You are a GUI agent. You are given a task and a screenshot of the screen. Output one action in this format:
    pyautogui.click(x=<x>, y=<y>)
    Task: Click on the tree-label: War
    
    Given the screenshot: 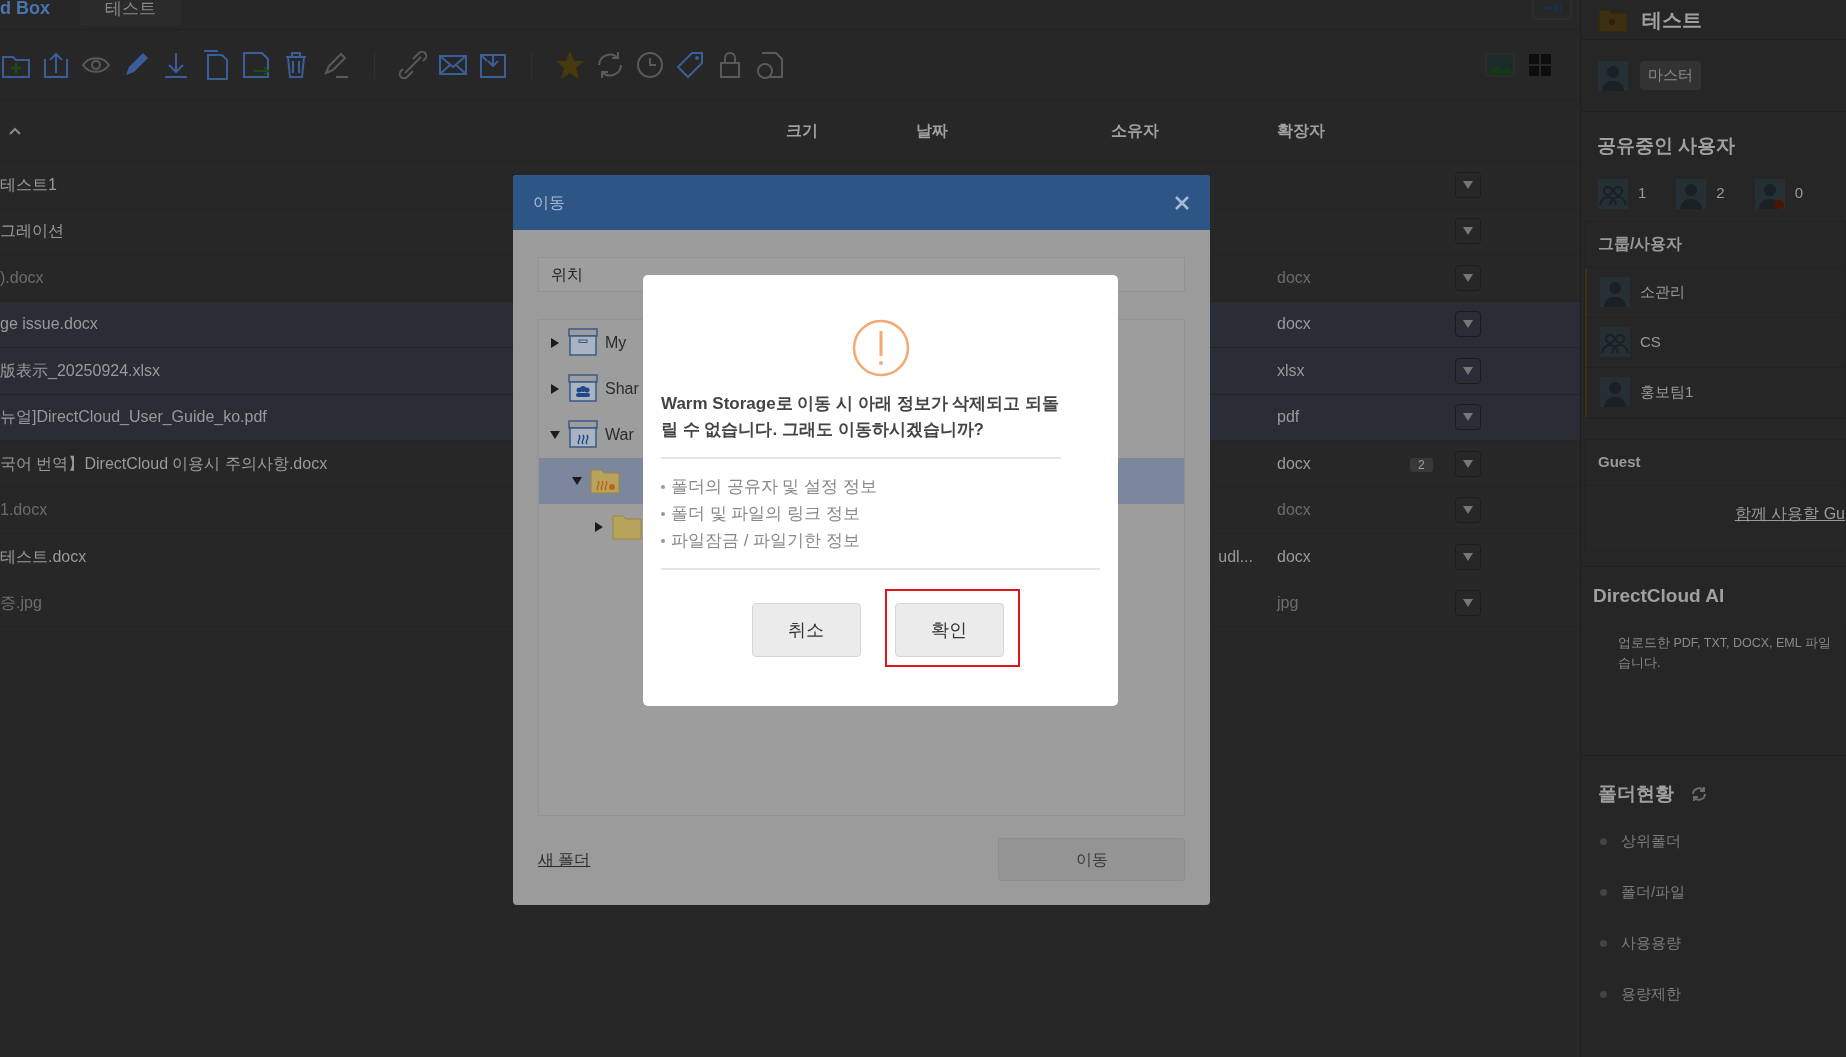 What is the action you would take?
    pyautogui.click(x=619, y=435)
    